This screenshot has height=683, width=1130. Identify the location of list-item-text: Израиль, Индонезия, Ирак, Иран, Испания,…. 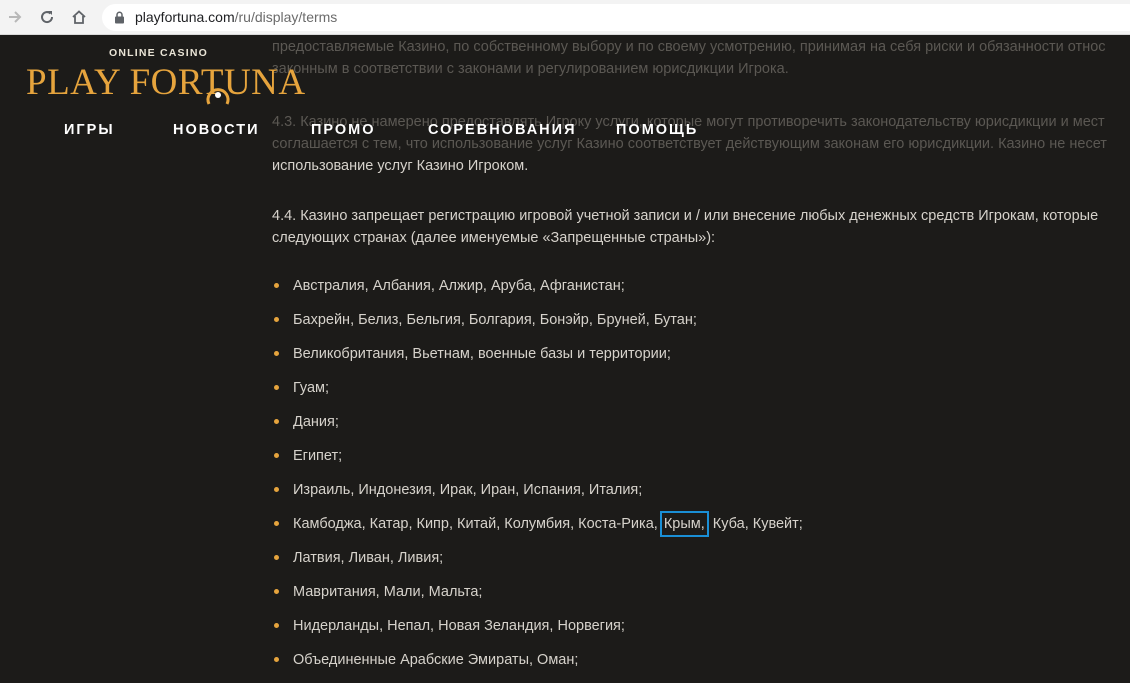
(468, 490).